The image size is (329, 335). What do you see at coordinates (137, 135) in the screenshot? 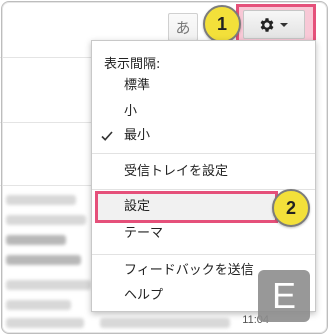
I see `density-option-minimum-label: 最小` at bounding box center [137, 135].